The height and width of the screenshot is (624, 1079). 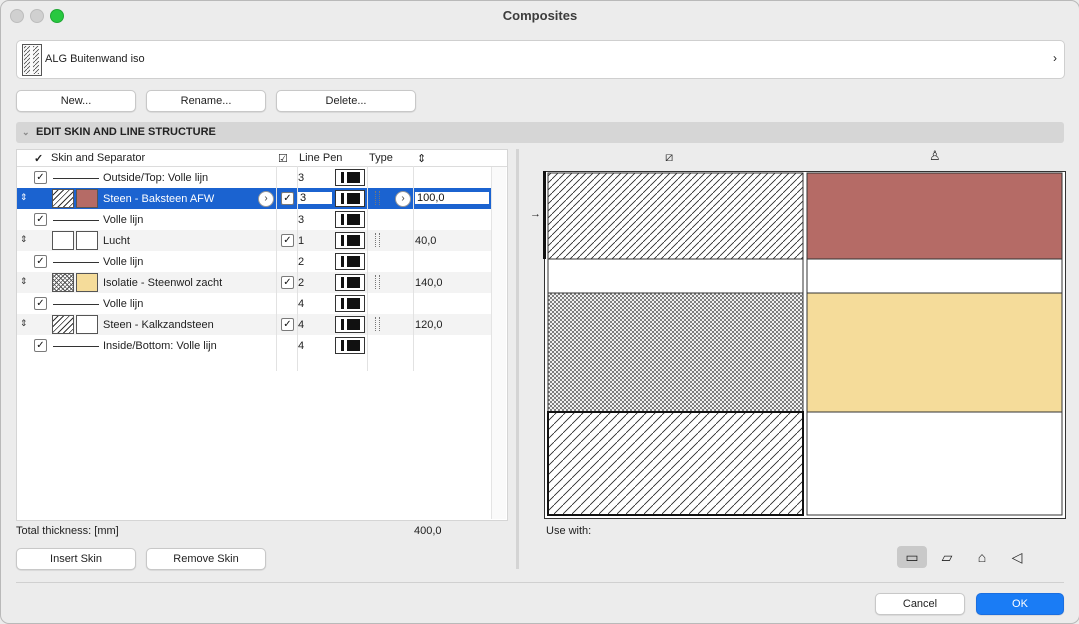 I want to click on header-skin: Skin and Separator, so click(x=98, y=158).